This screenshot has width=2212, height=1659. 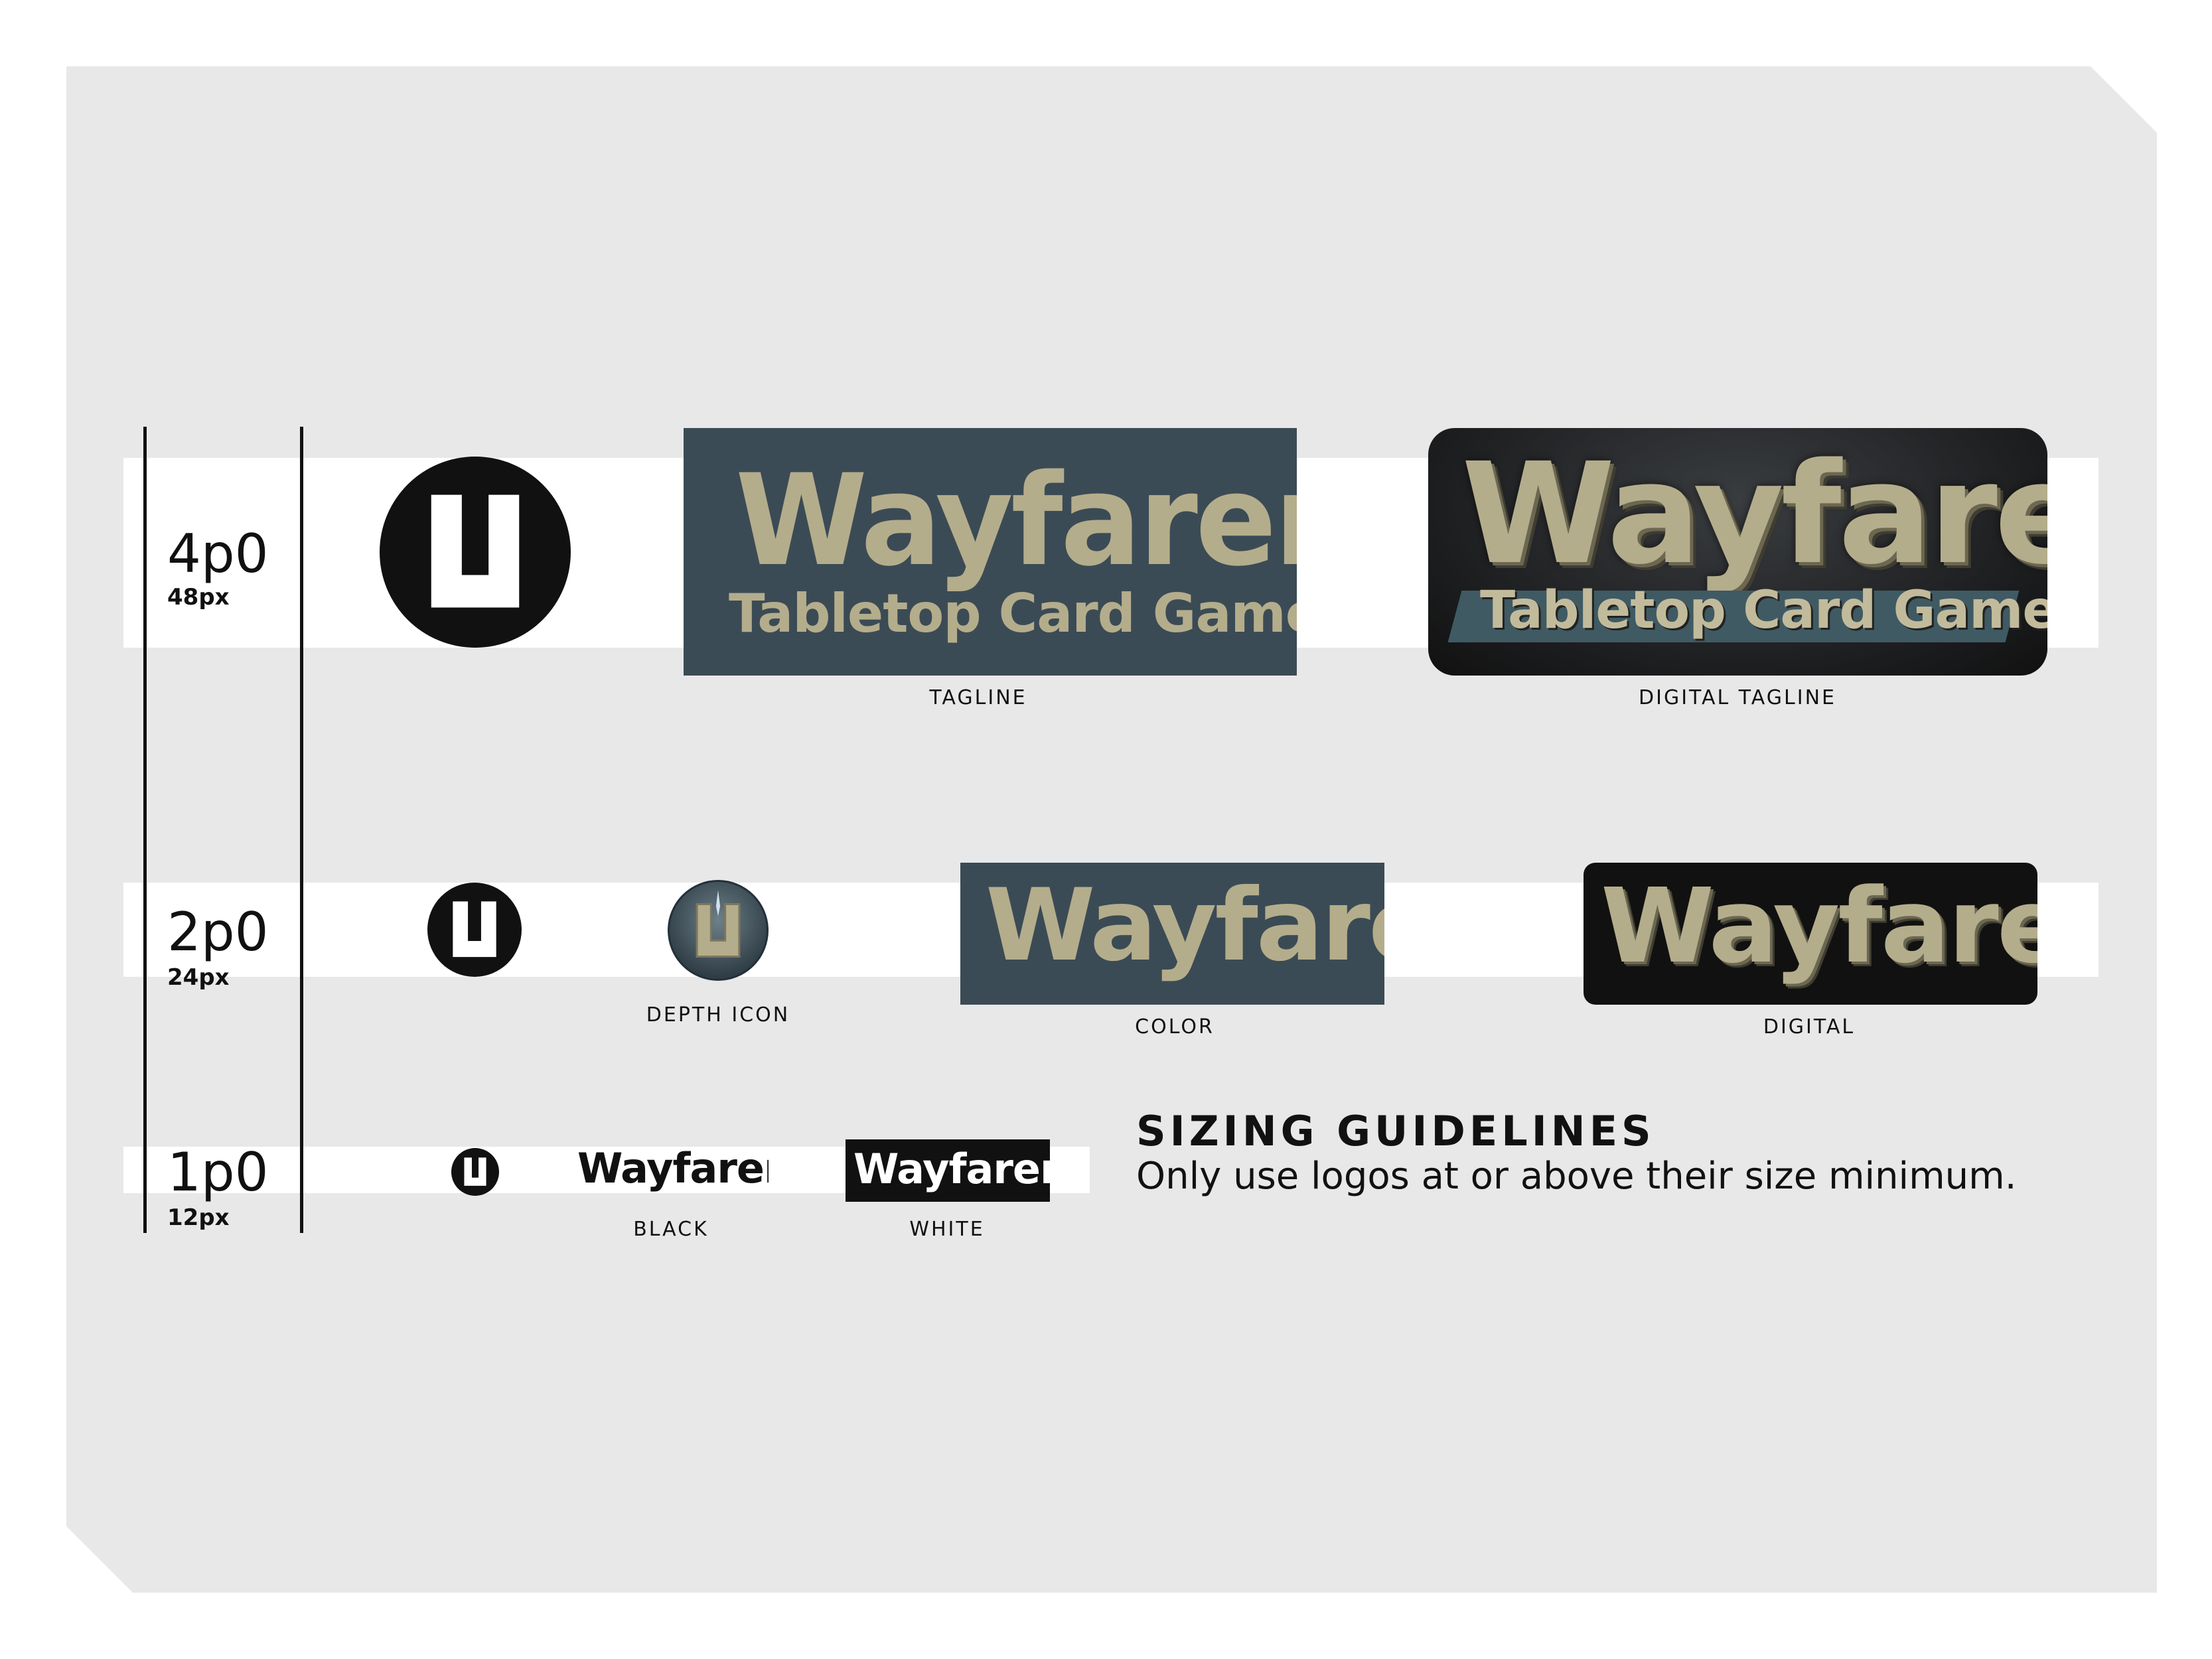 What do you see at coordinates (947, 1229) in the screenshot?
I see `caption-white: WHITE` at bounding box center [947, 1229].